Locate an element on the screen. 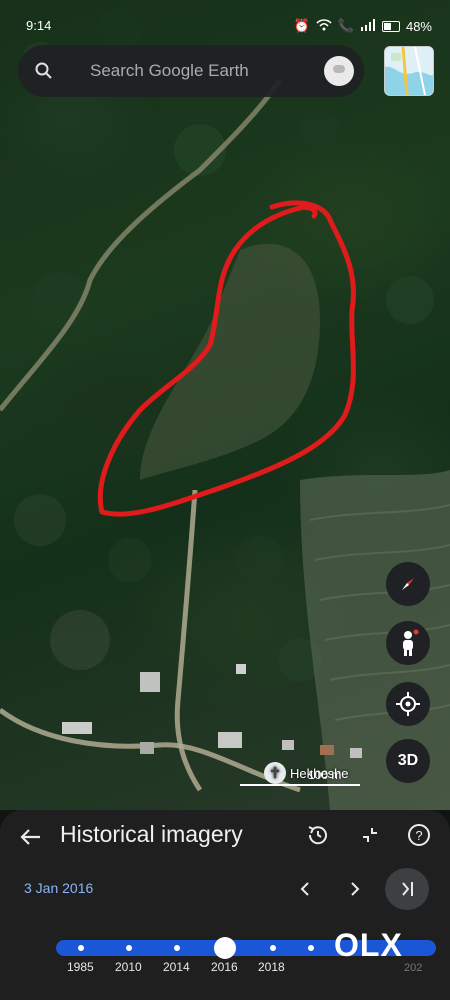 This screenshot has height=1000, width=450. map-layers-icon is located at coordinates (409, 71).